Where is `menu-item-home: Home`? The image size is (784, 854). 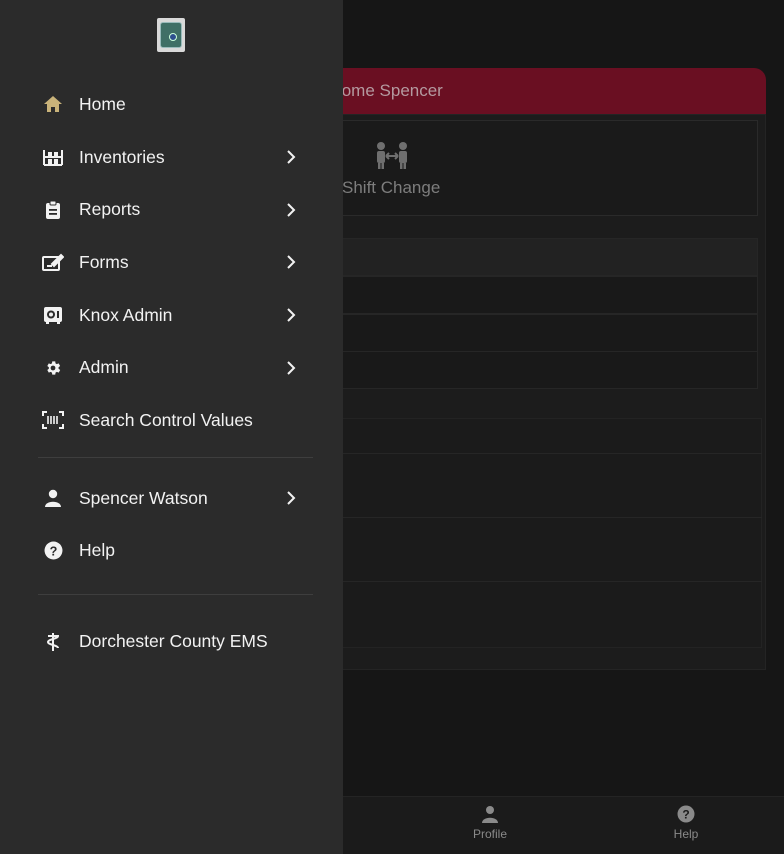
menu-item-home: Home is located at coordinates (171, 104).